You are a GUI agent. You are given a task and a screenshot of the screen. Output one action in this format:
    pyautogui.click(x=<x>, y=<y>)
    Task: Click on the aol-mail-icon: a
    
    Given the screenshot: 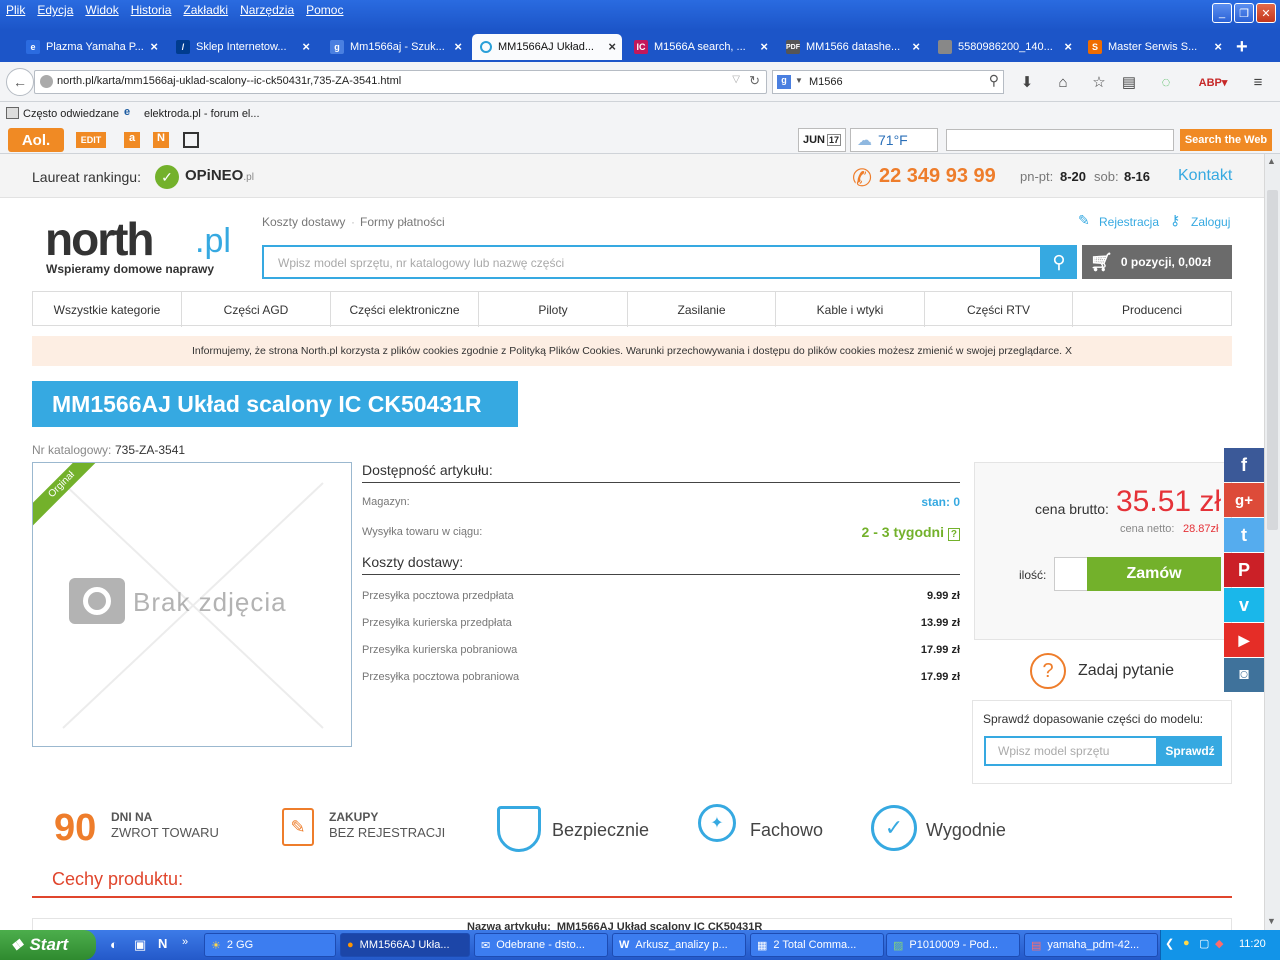 What is the action you would take?
    pyautogui.click(x=132, y=140)
    